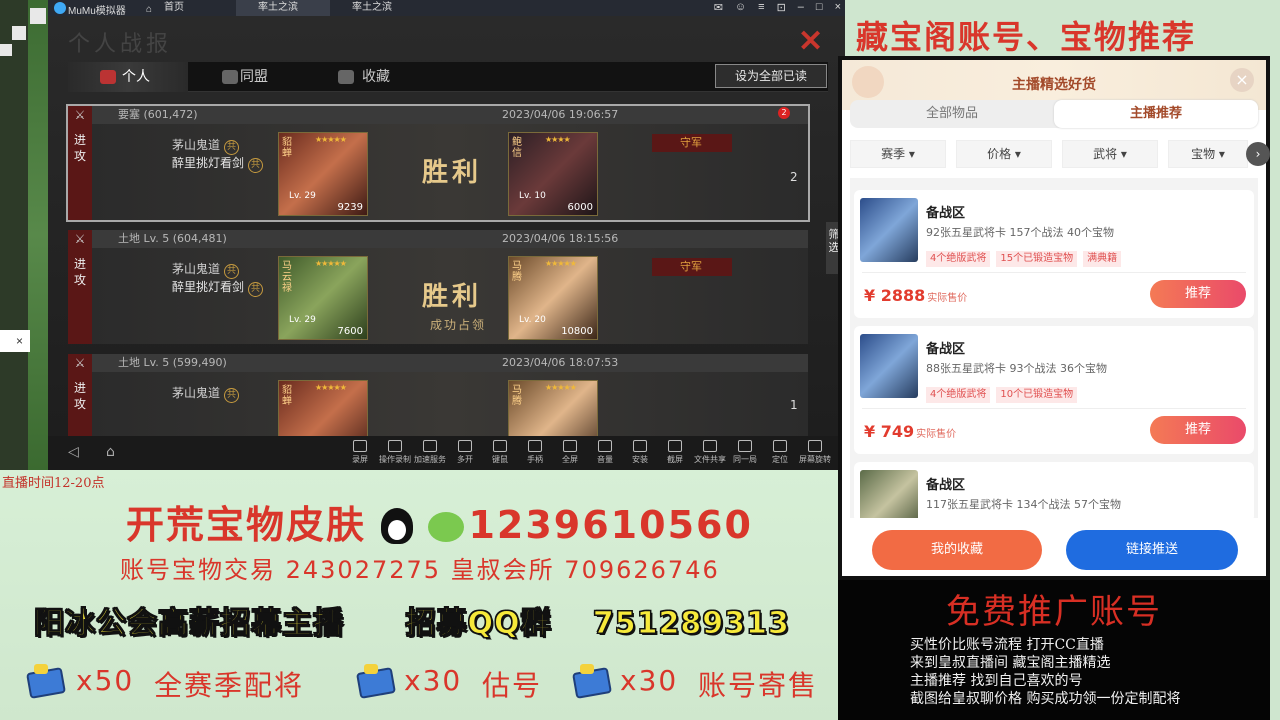  Describe the element at coordinates (500, 452) in the screenshot. I see `toolbar-button: 键鼠` at that location.